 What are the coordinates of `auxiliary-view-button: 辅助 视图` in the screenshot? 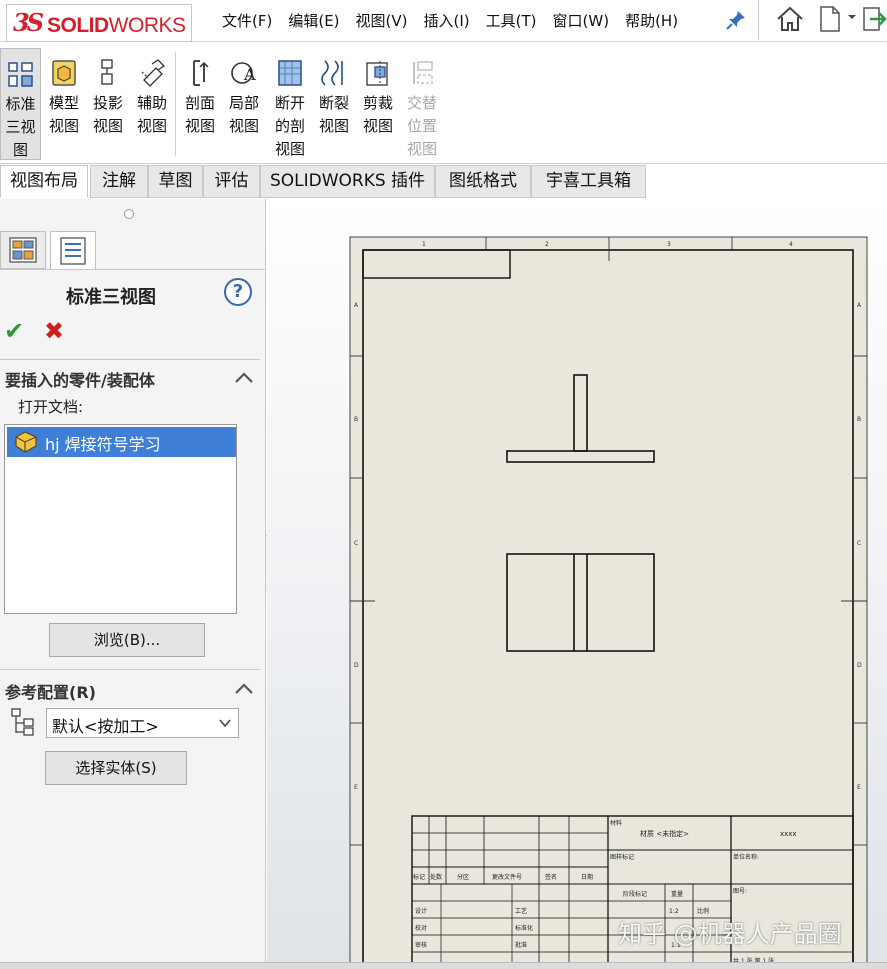 It's located at (152, 104).